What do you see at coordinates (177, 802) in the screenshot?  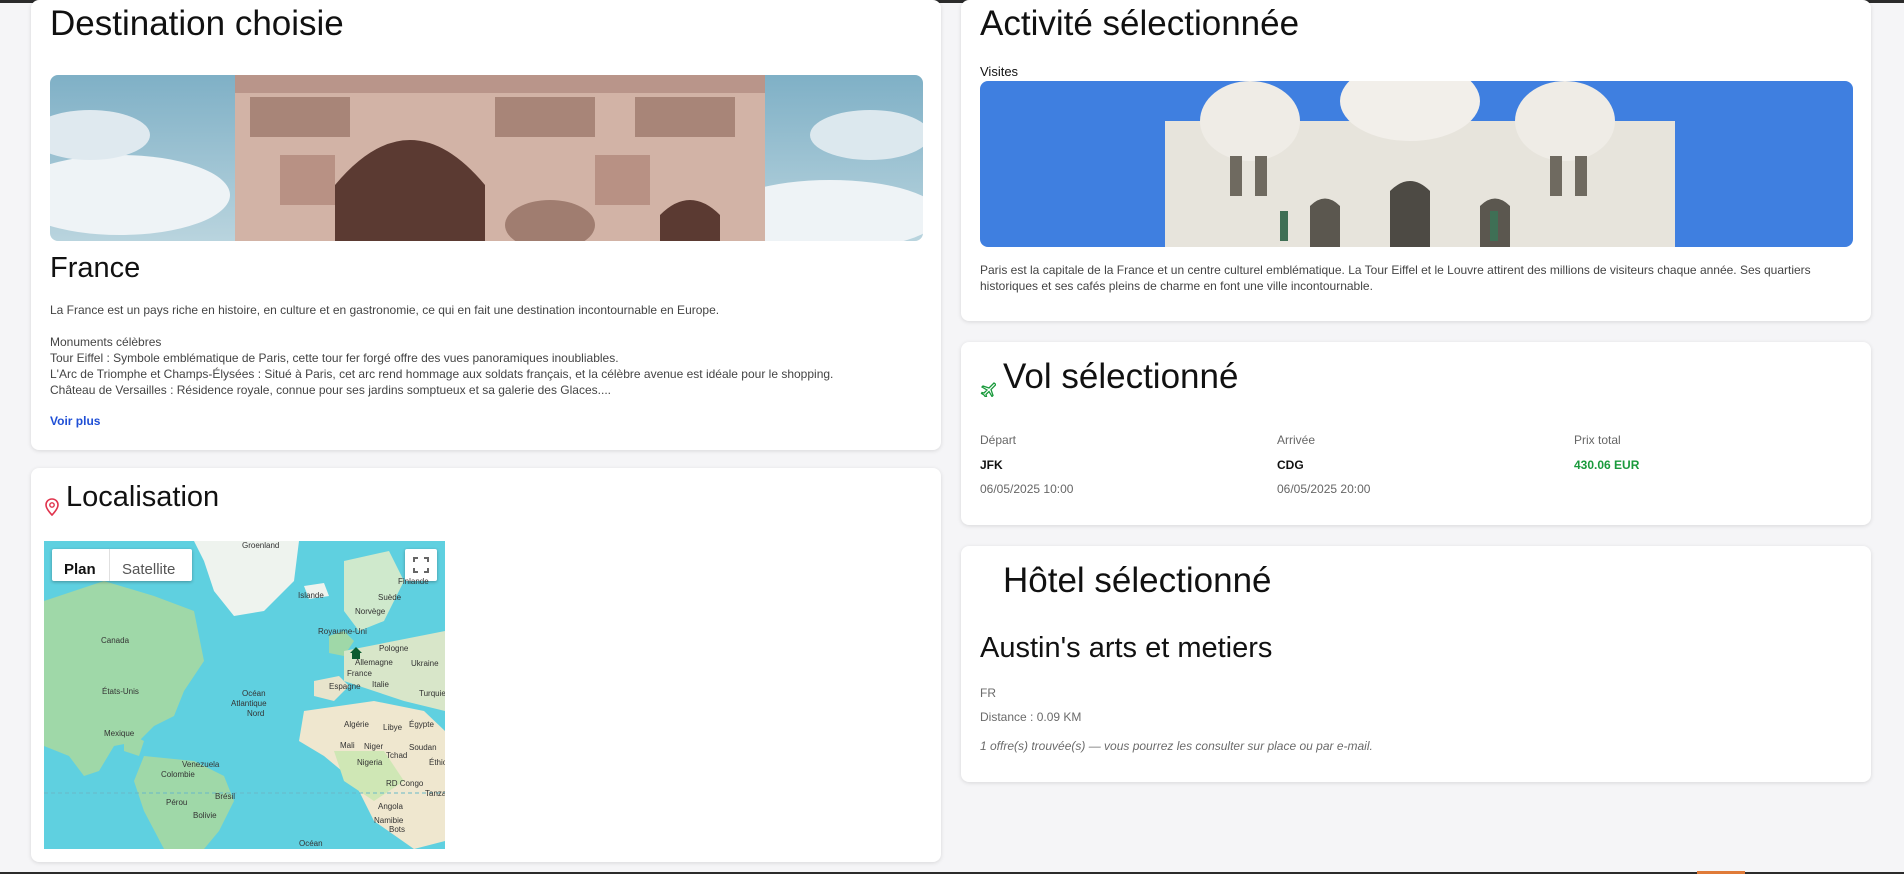 I see `map-label: Pérou` at bounding box center [177, 802].